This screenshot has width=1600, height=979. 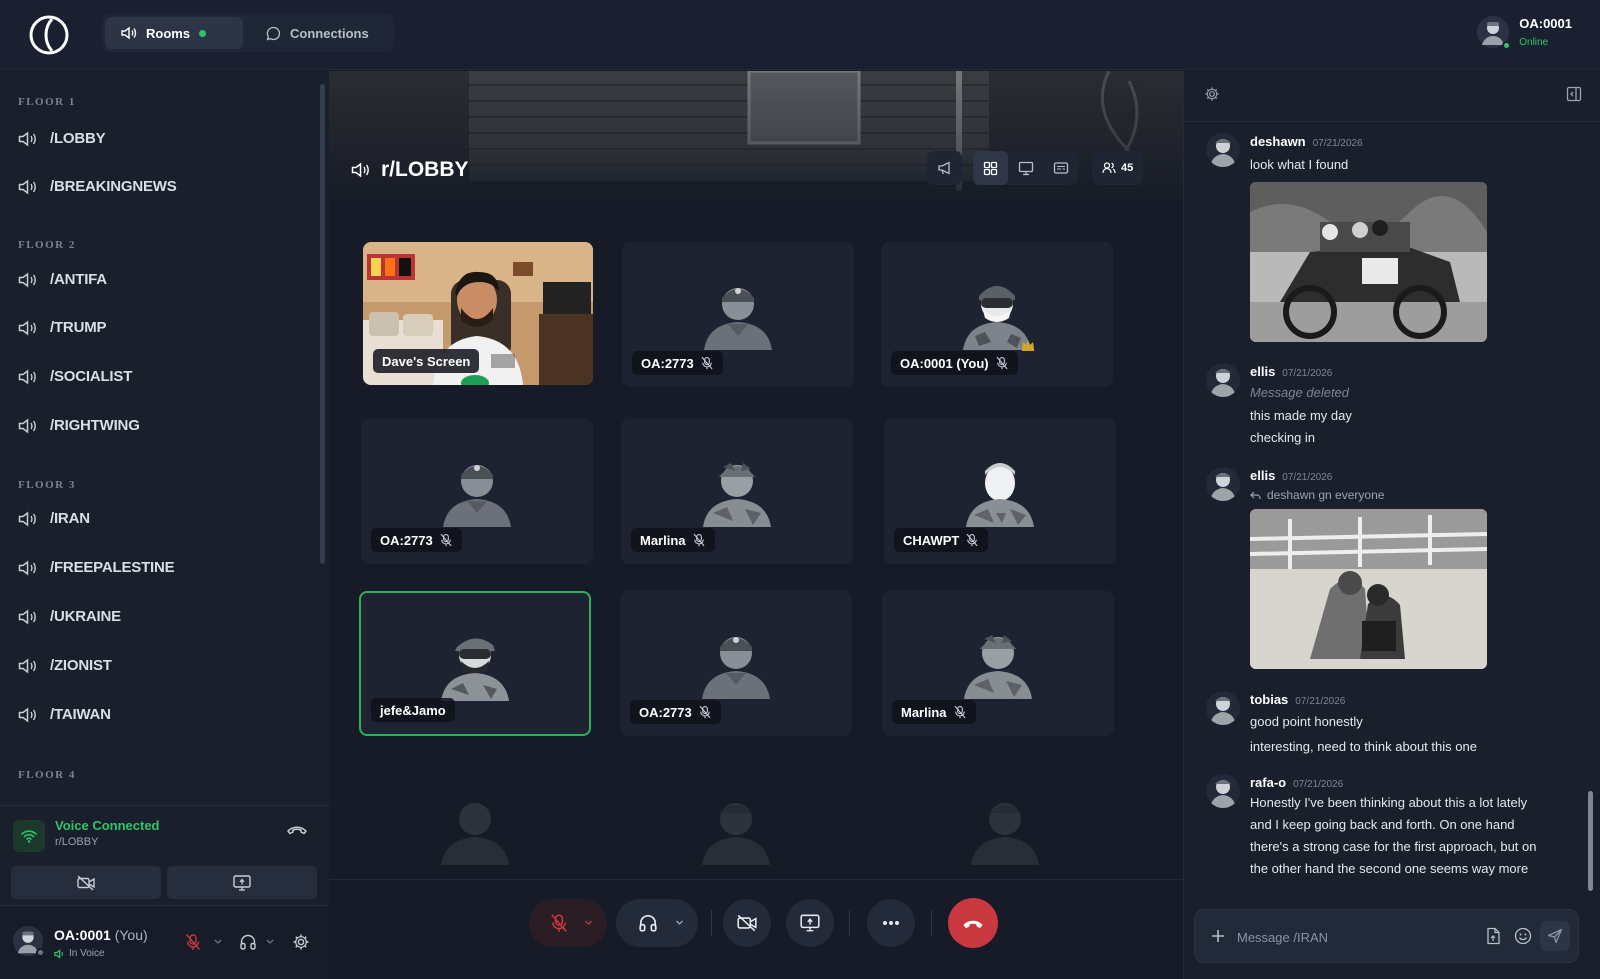 I want to click on voice-status-title: Voice Connected, so click(x=107, y=825).